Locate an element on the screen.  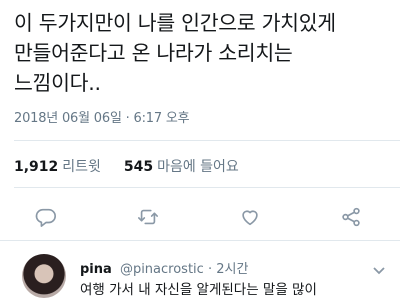
reply-time: 2시간 is located at coordinates (232, 269).